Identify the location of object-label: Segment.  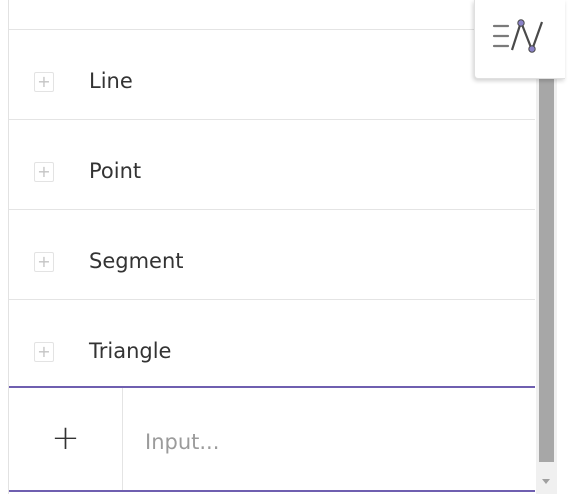
(136, 261).